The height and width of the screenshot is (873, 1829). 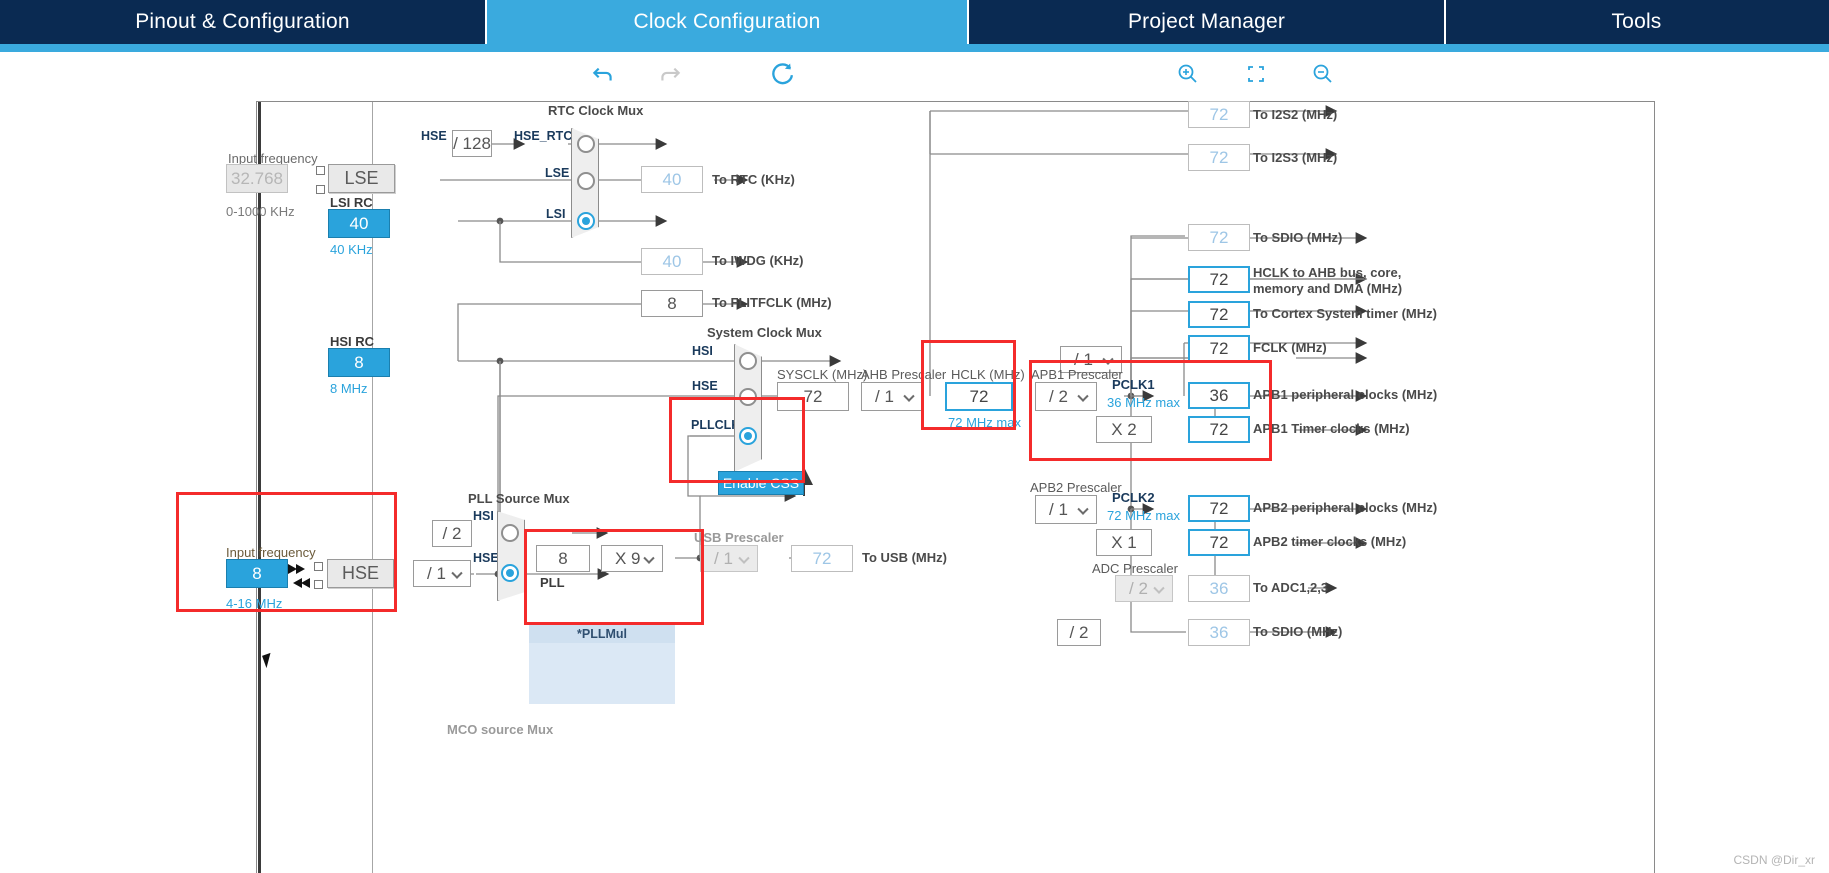 I want to click on lse-name-label: LSE, so click(x=361, y=178).